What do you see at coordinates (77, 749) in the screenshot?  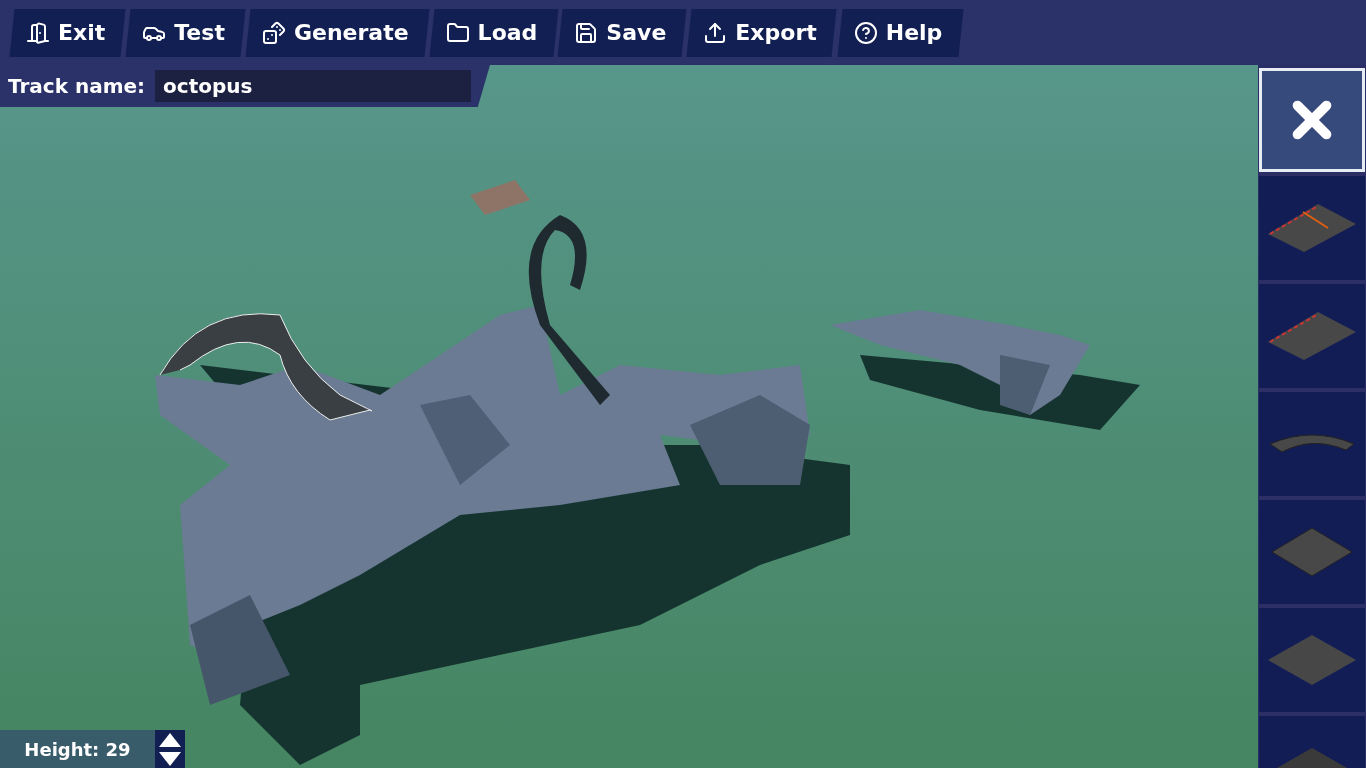 I see `height-value: Height: 29` at bounding box center [77, 749].